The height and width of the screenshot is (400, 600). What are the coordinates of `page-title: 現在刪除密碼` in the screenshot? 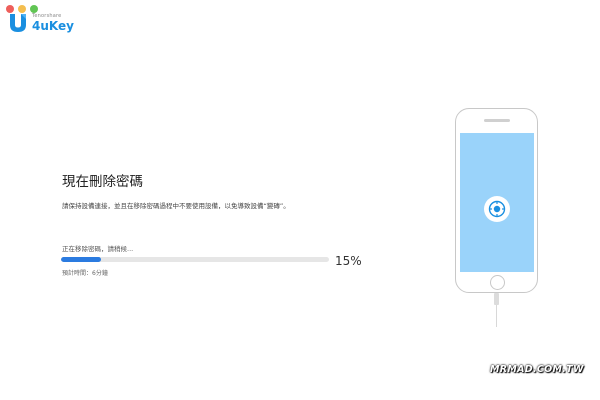 It's located at (102, 182).